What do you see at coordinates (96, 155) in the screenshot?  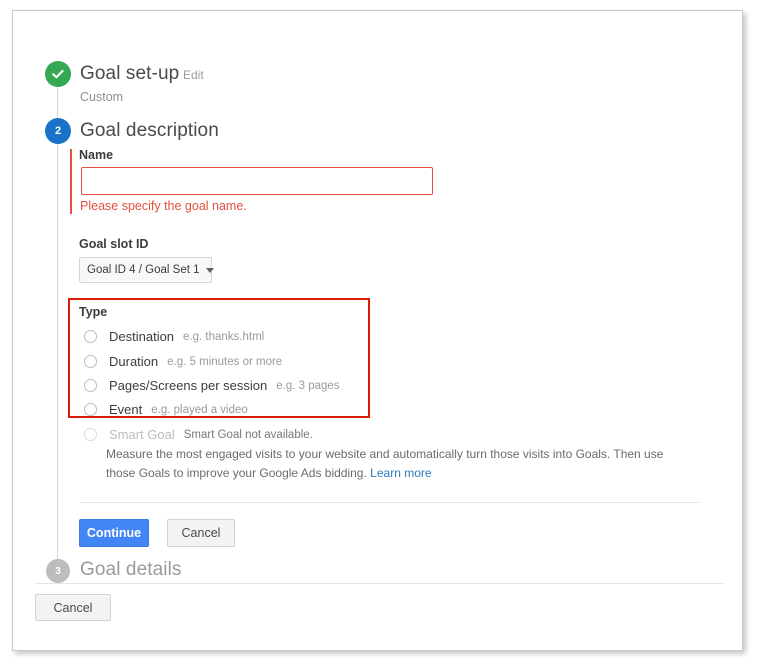 I see `name-field-label: Name` at bounding box center [96, 155].